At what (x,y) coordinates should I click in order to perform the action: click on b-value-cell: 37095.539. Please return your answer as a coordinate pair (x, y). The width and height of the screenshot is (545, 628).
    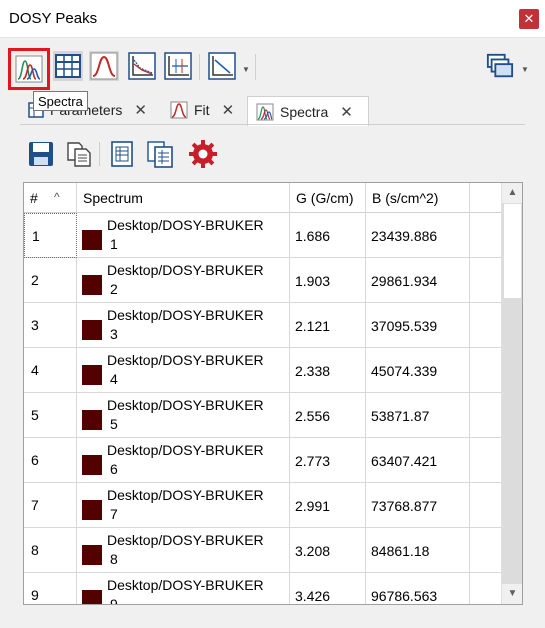
    Looking at the image, I should click on (418, 325).